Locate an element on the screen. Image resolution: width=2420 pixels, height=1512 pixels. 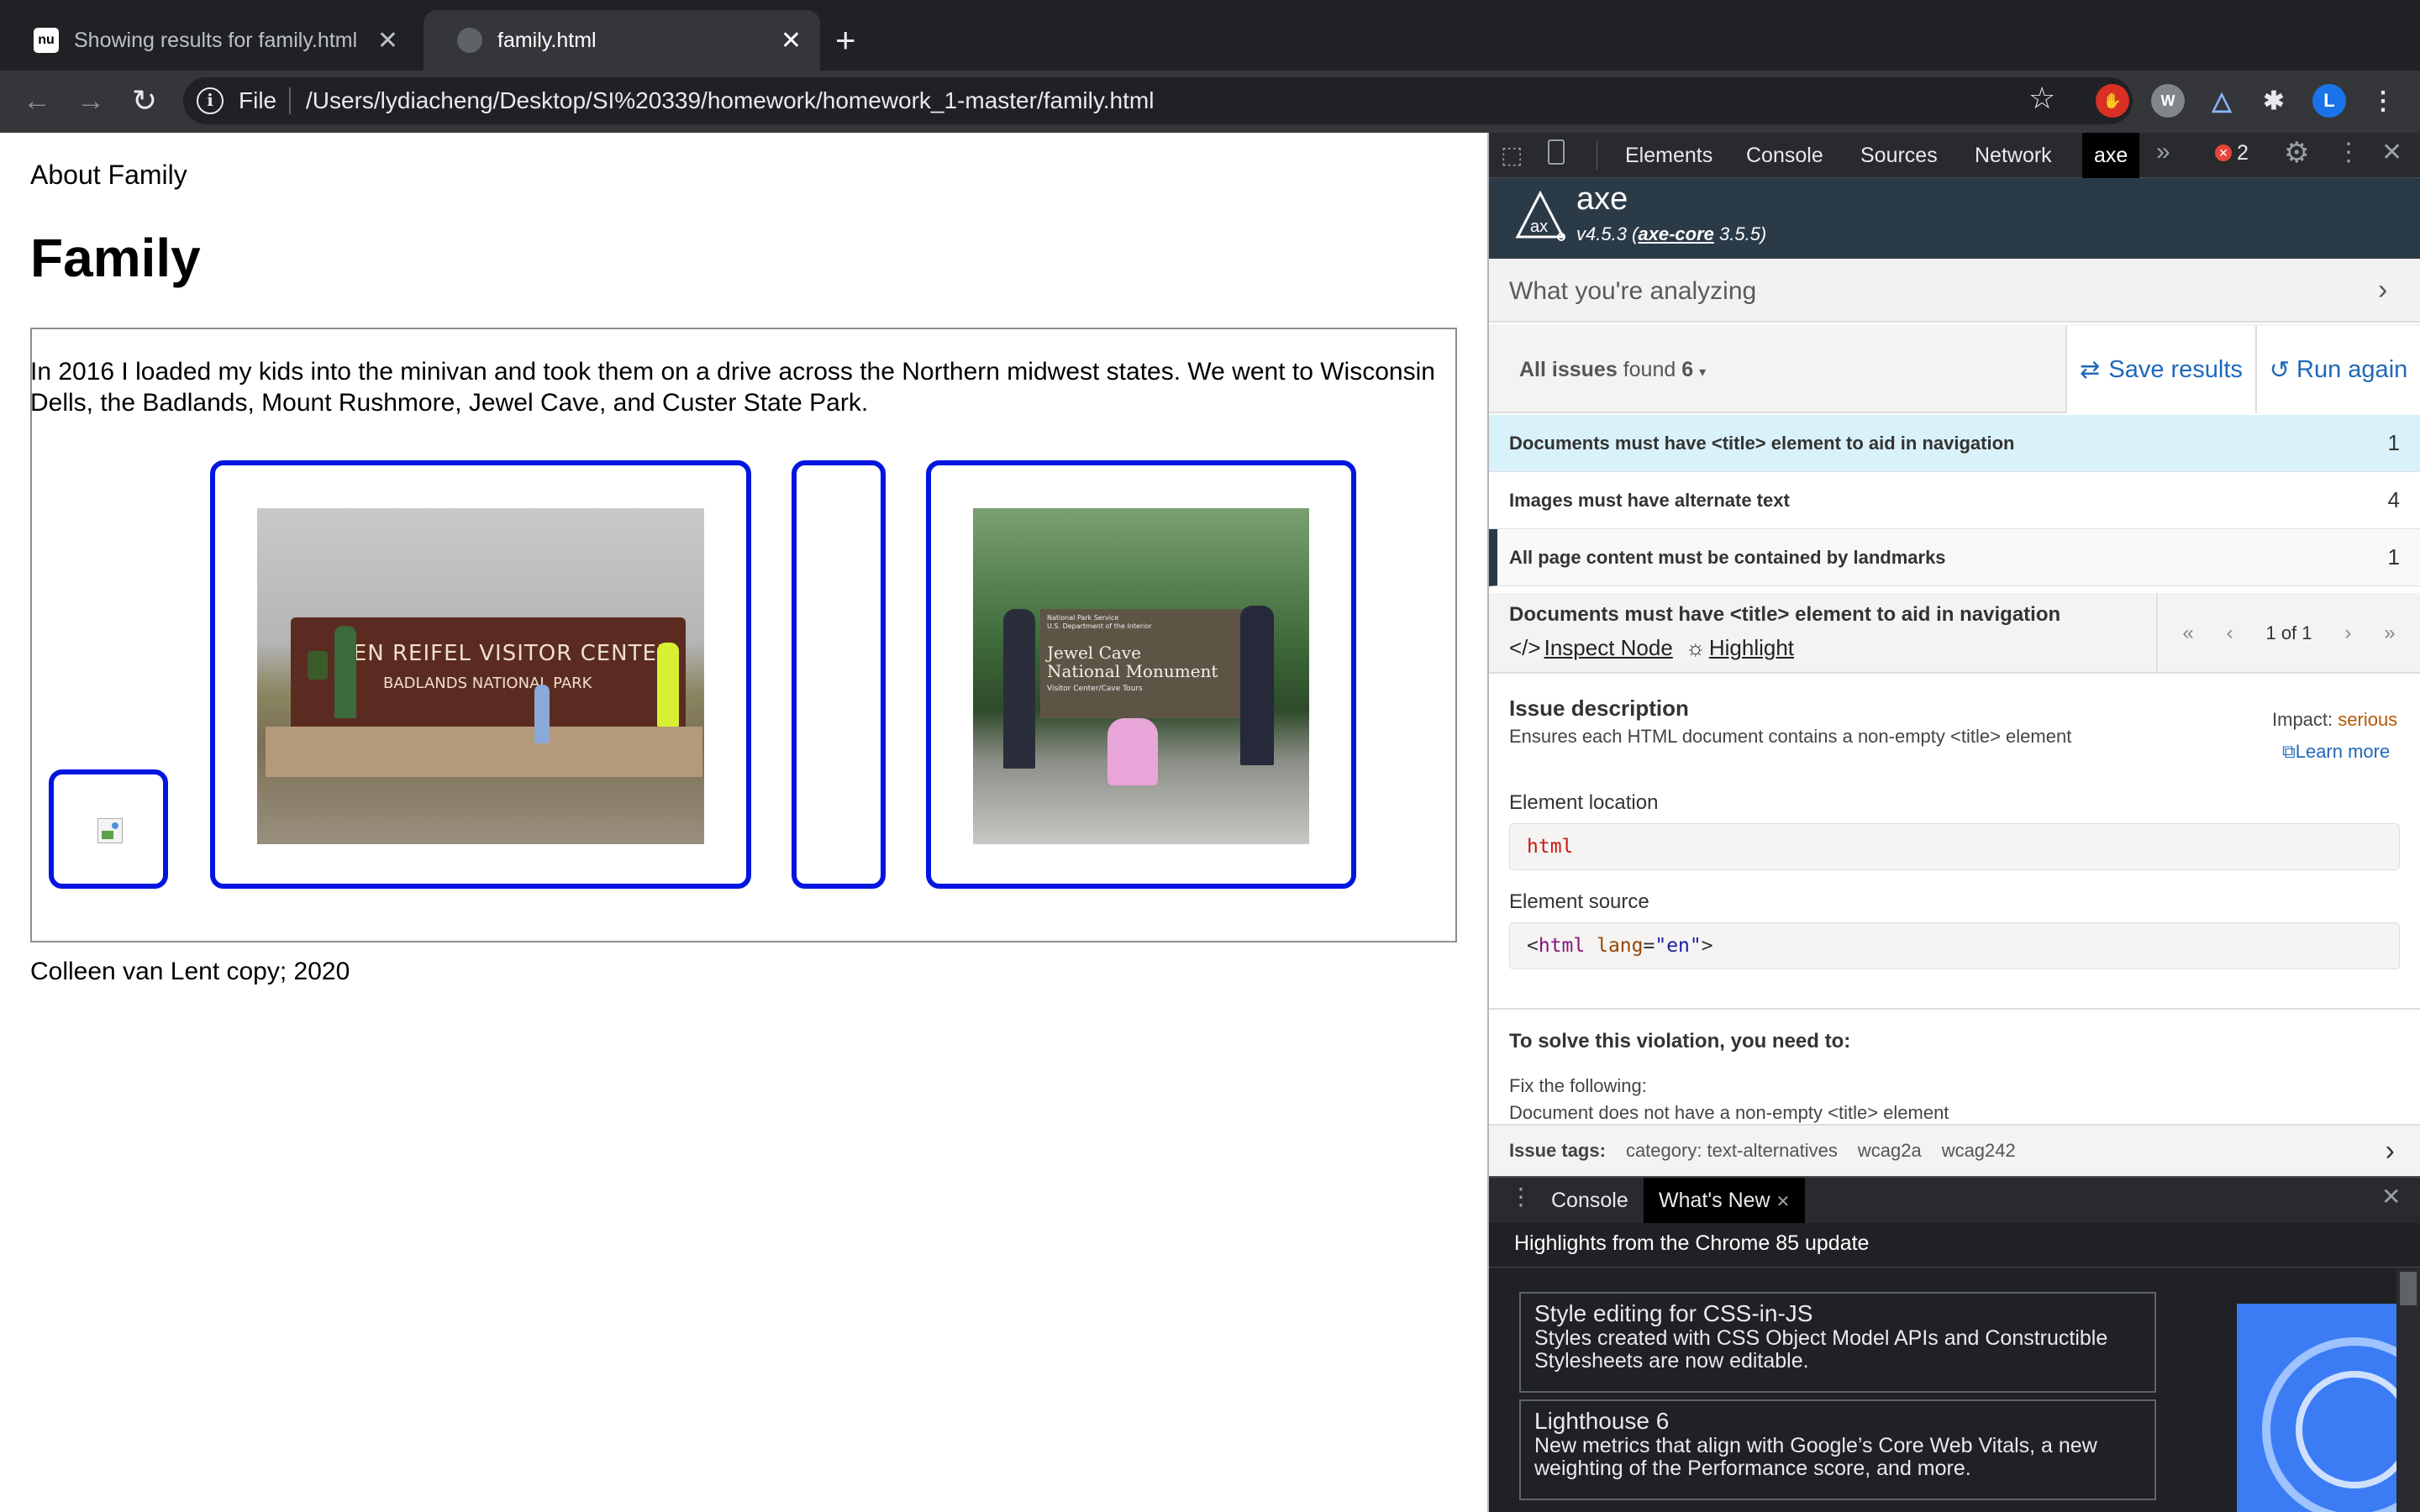
issue-count: 4 is located at coordinates (2393, 499).